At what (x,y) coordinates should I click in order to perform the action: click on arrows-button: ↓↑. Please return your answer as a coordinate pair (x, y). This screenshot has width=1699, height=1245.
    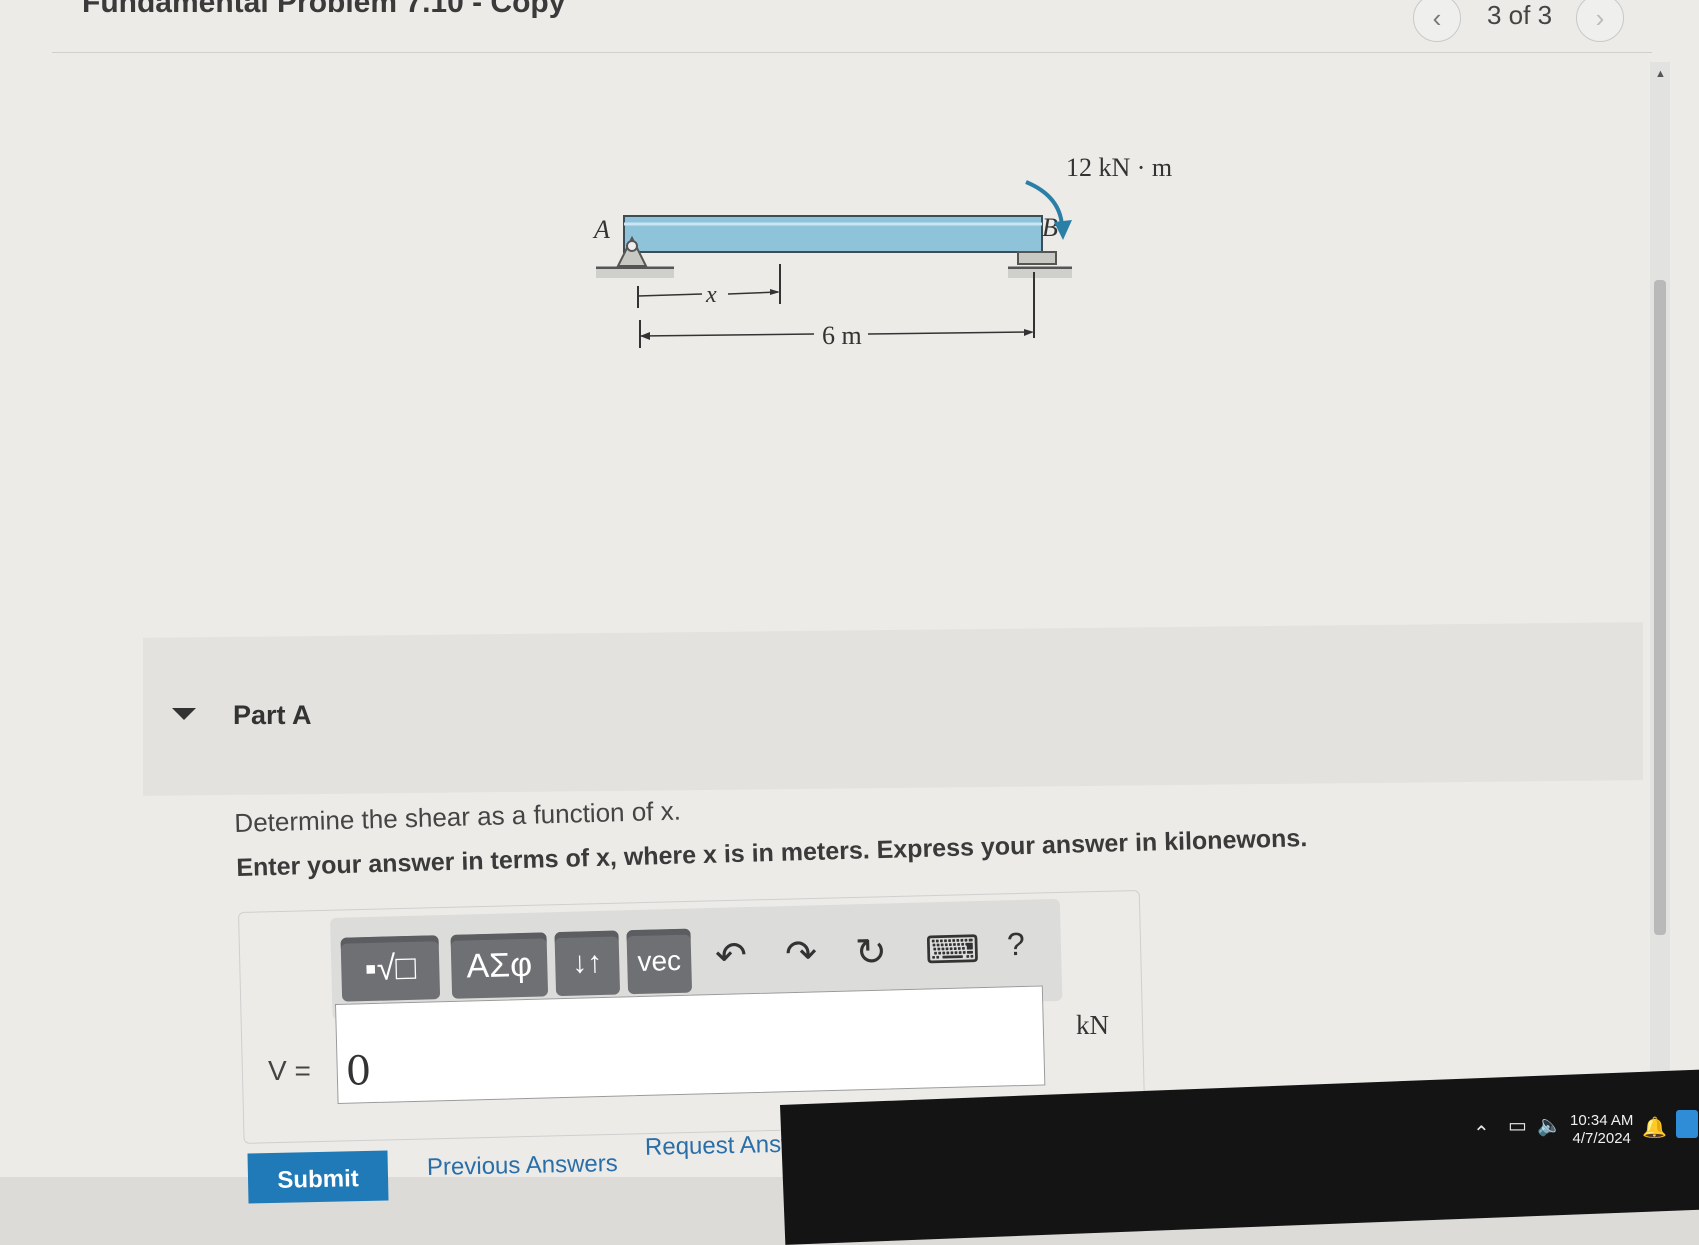
    Looking at the image, I should click on (587, 963).